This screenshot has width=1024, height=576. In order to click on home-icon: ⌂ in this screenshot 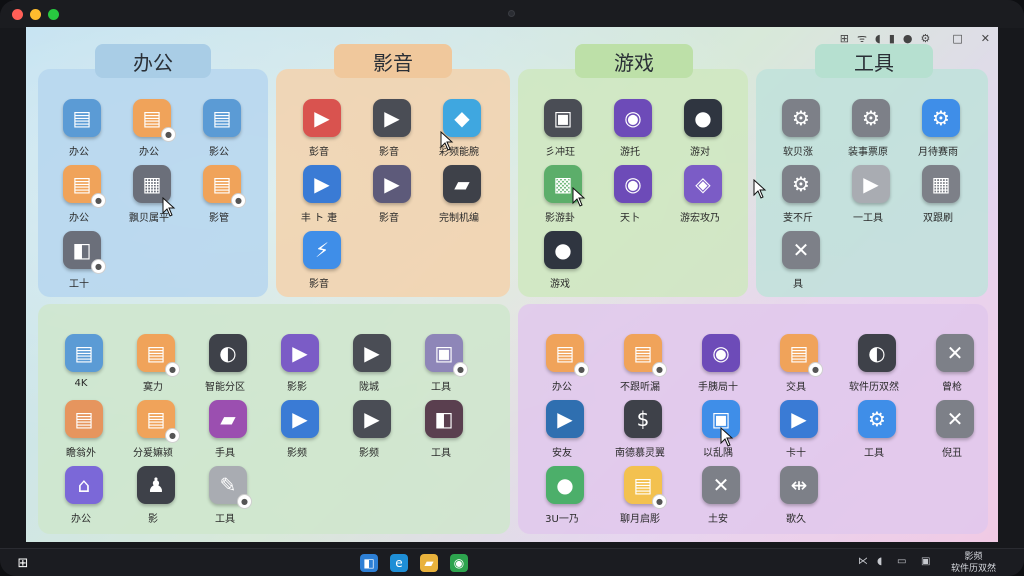, I will do `click(84, 485)`.